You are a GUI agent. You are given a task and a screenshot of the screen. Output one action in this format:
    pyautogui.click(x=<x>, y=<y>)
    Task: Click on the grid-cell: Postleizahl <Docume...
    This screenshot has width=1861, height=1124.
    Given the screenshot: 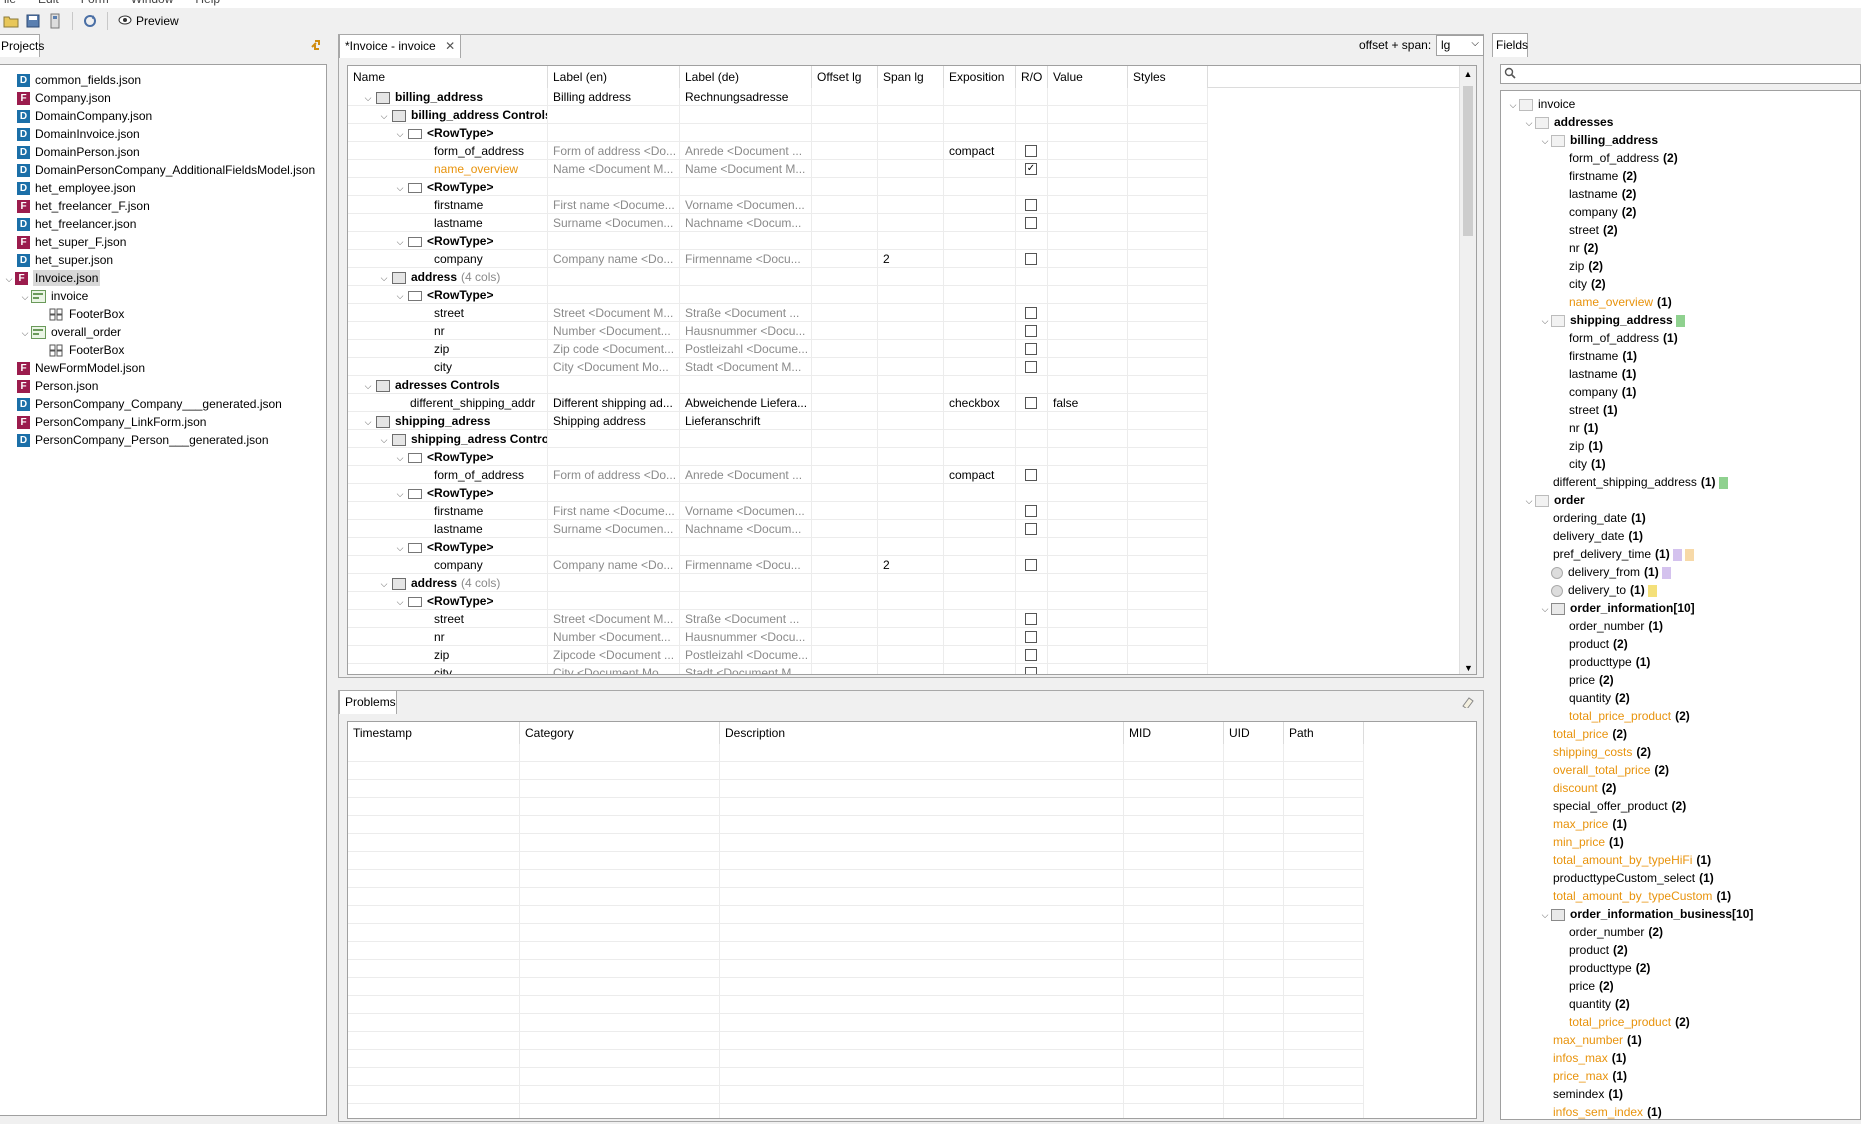 What is the action you would take?
    pyautogui.click(x=746, y=655)
    